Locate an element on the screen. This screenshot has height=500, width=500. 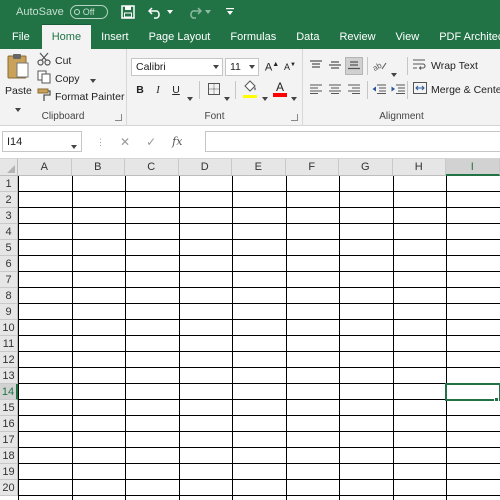
clipboard-launcher-icon is located at coordinates (118, 117).